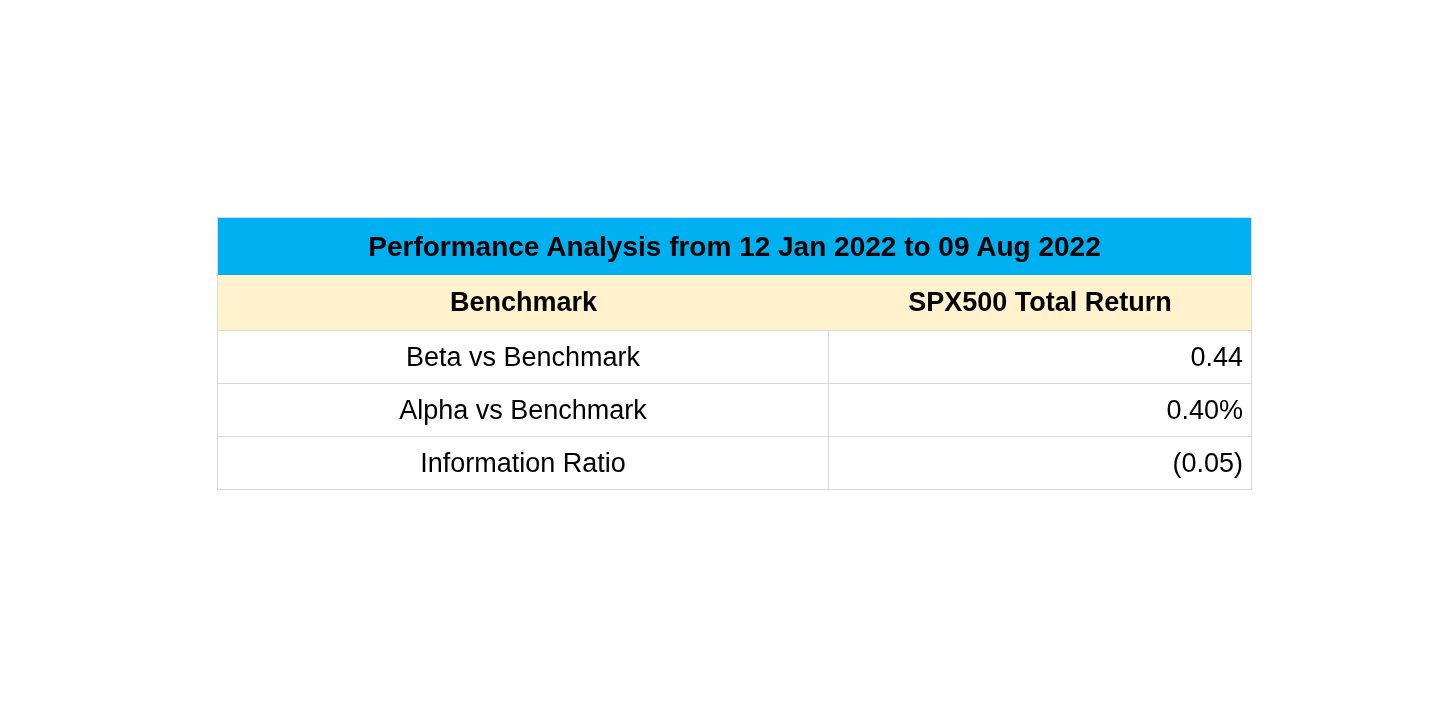 This screenshot has height=728, width=1456. Describe the element at coordinates (523, 463) in the screenshot. I see `table-cell: Information Ratio` at that location.